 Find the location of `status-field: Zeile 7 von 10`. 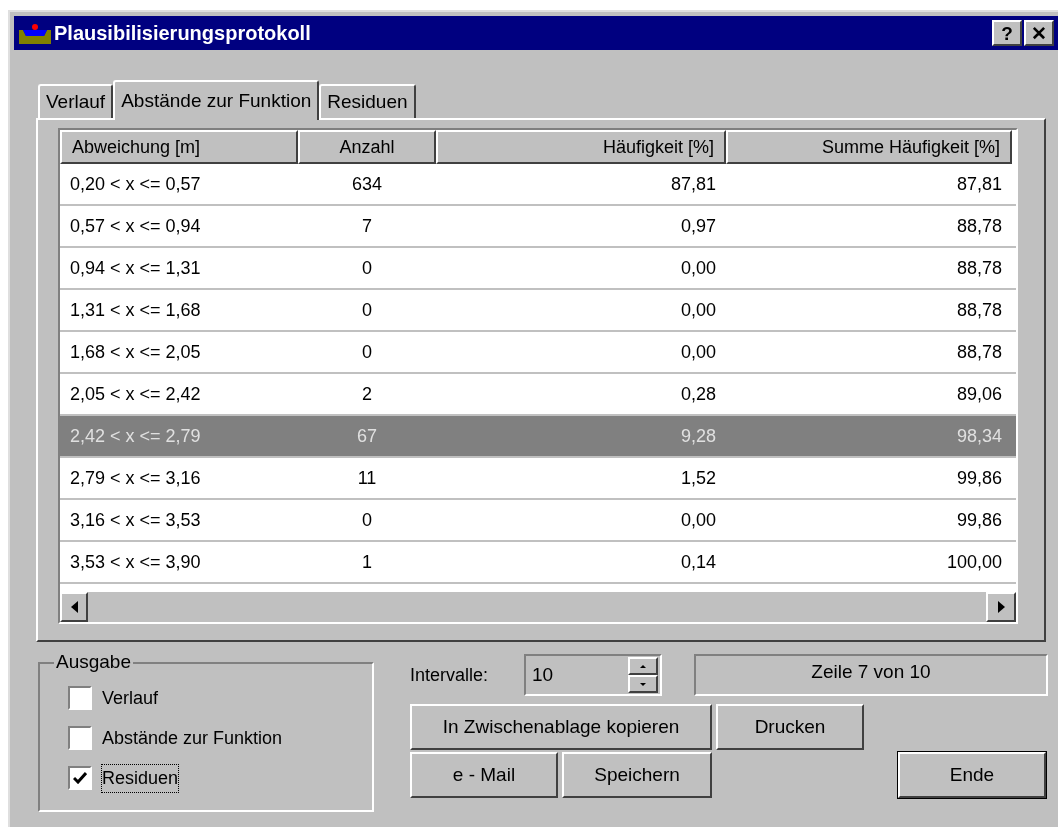

status-field: Zeile 7 von 10 is located at coordinates (871, 675).